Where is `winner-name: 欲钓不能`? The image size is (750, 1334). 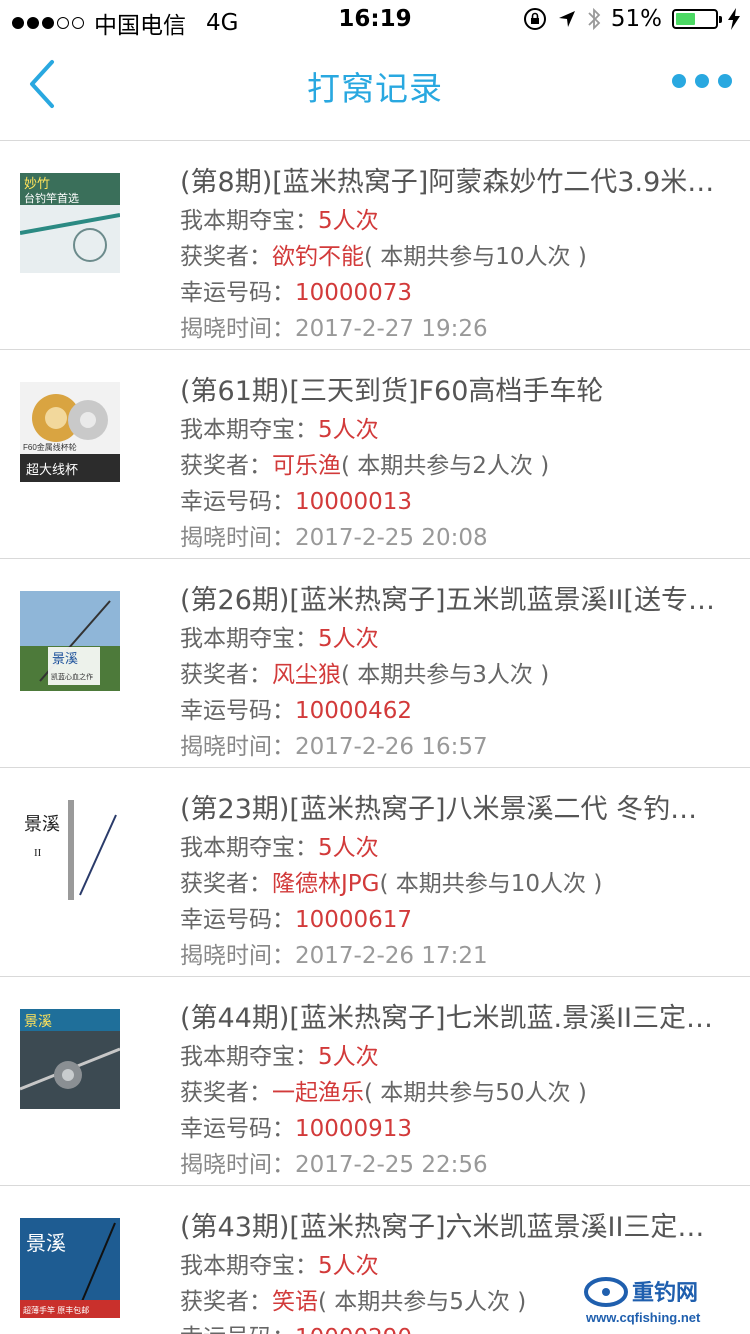
winner-name: 欲钓不能 is located at coordinates (318, 257).